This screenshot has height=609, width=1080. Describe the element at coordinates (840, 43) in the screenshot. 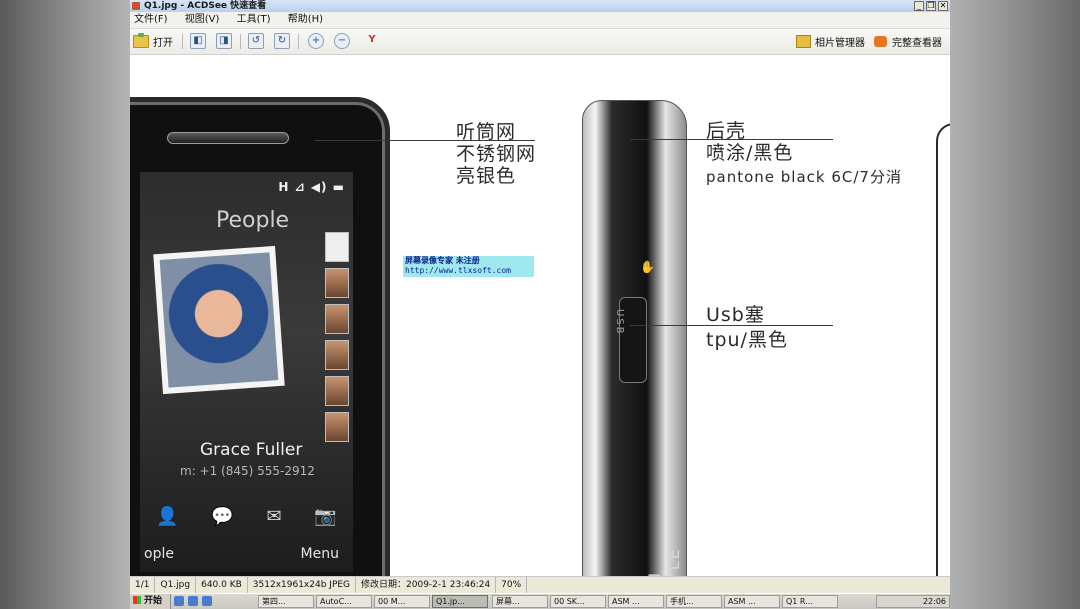

I see `photo-manager-label: 相片管理器` at that location.